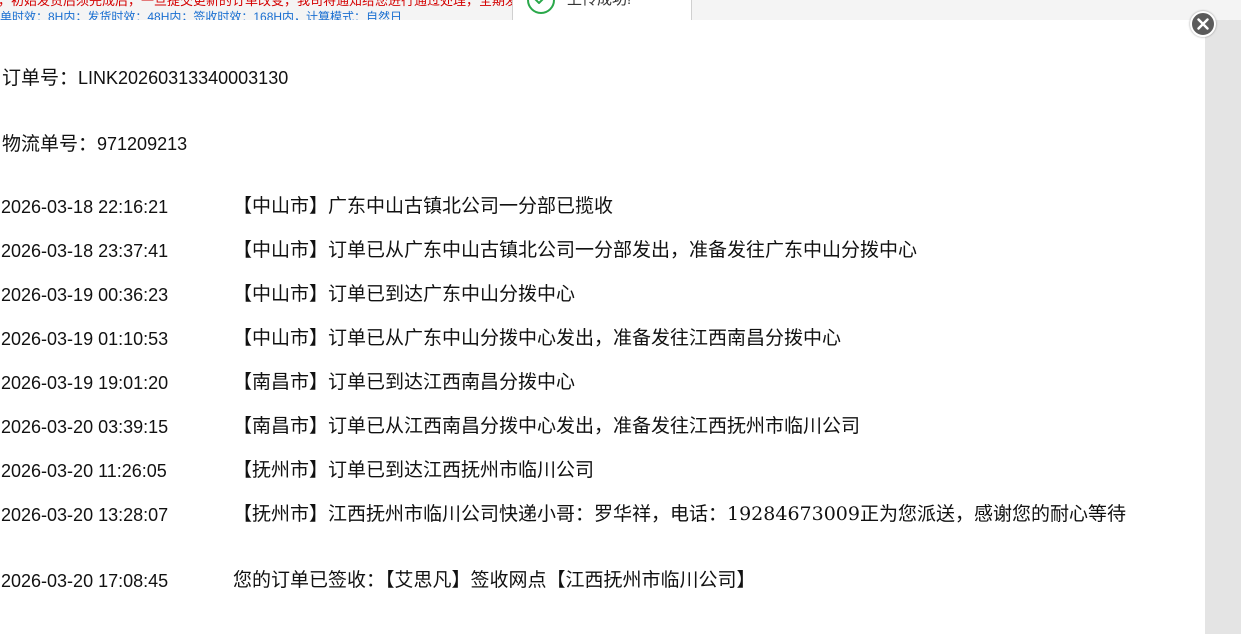  What do you see at coordinates (85, 383) in the screenshot?
I see `tracking-time: 2026-03-19 19:01:20` at bounding box center [85, 383].